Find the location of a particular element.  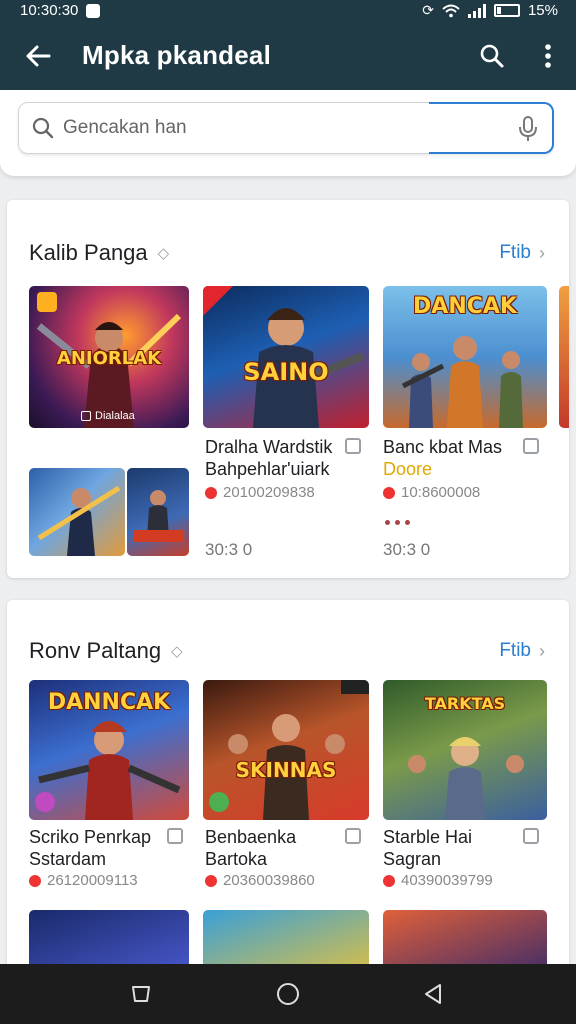

caption-icon is located at coordinates (86, 416).